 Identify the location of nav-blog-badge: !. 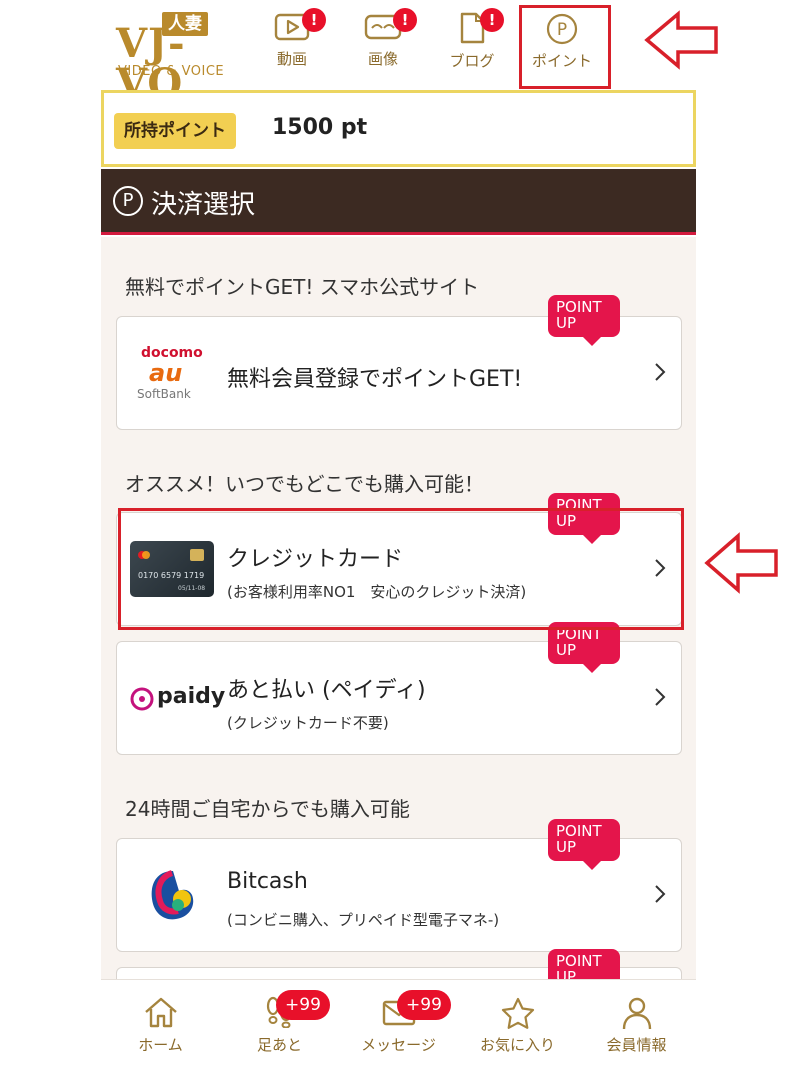
(492, 20).